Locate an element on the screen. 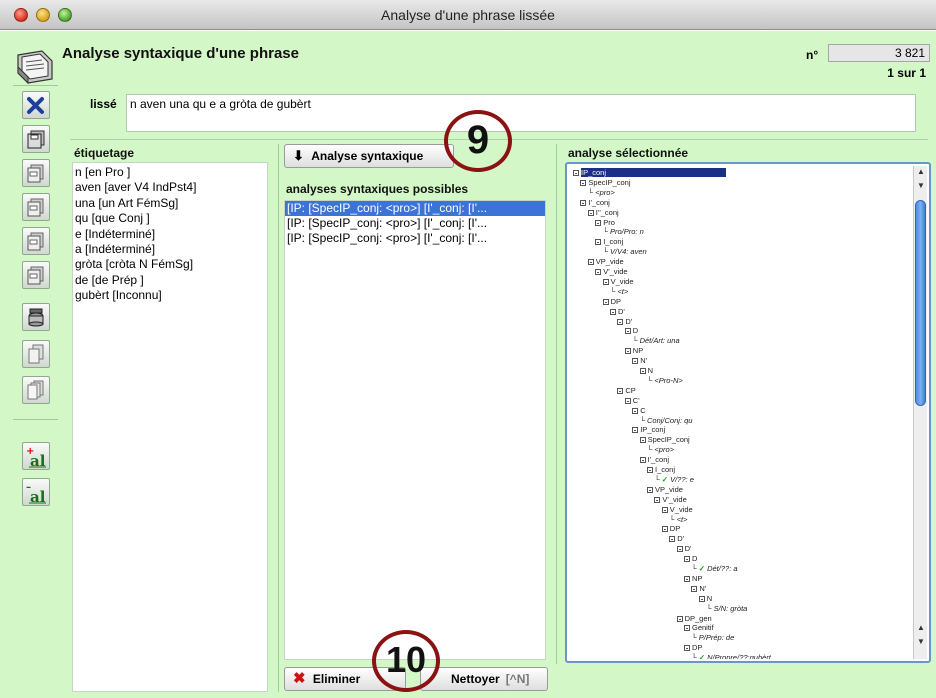  tree-node: └ V/V4: aven is located at coordinates (625, 251).